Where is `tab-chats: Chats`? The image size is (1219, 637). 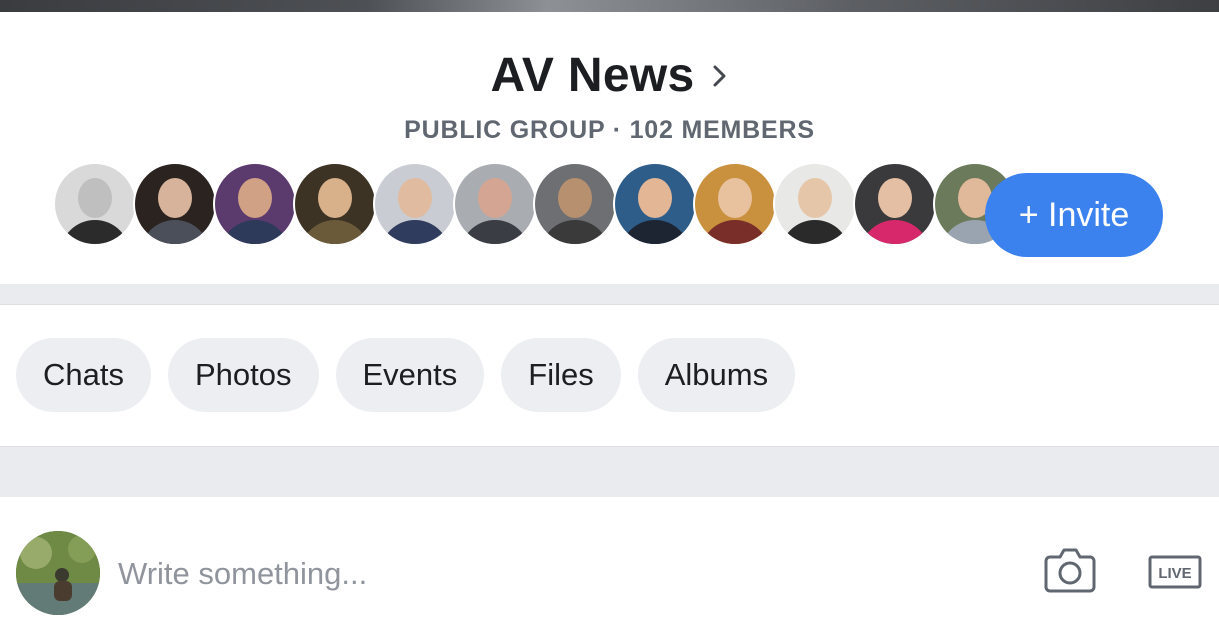 tab-chats: Chats is located at coordinates (83, 375).